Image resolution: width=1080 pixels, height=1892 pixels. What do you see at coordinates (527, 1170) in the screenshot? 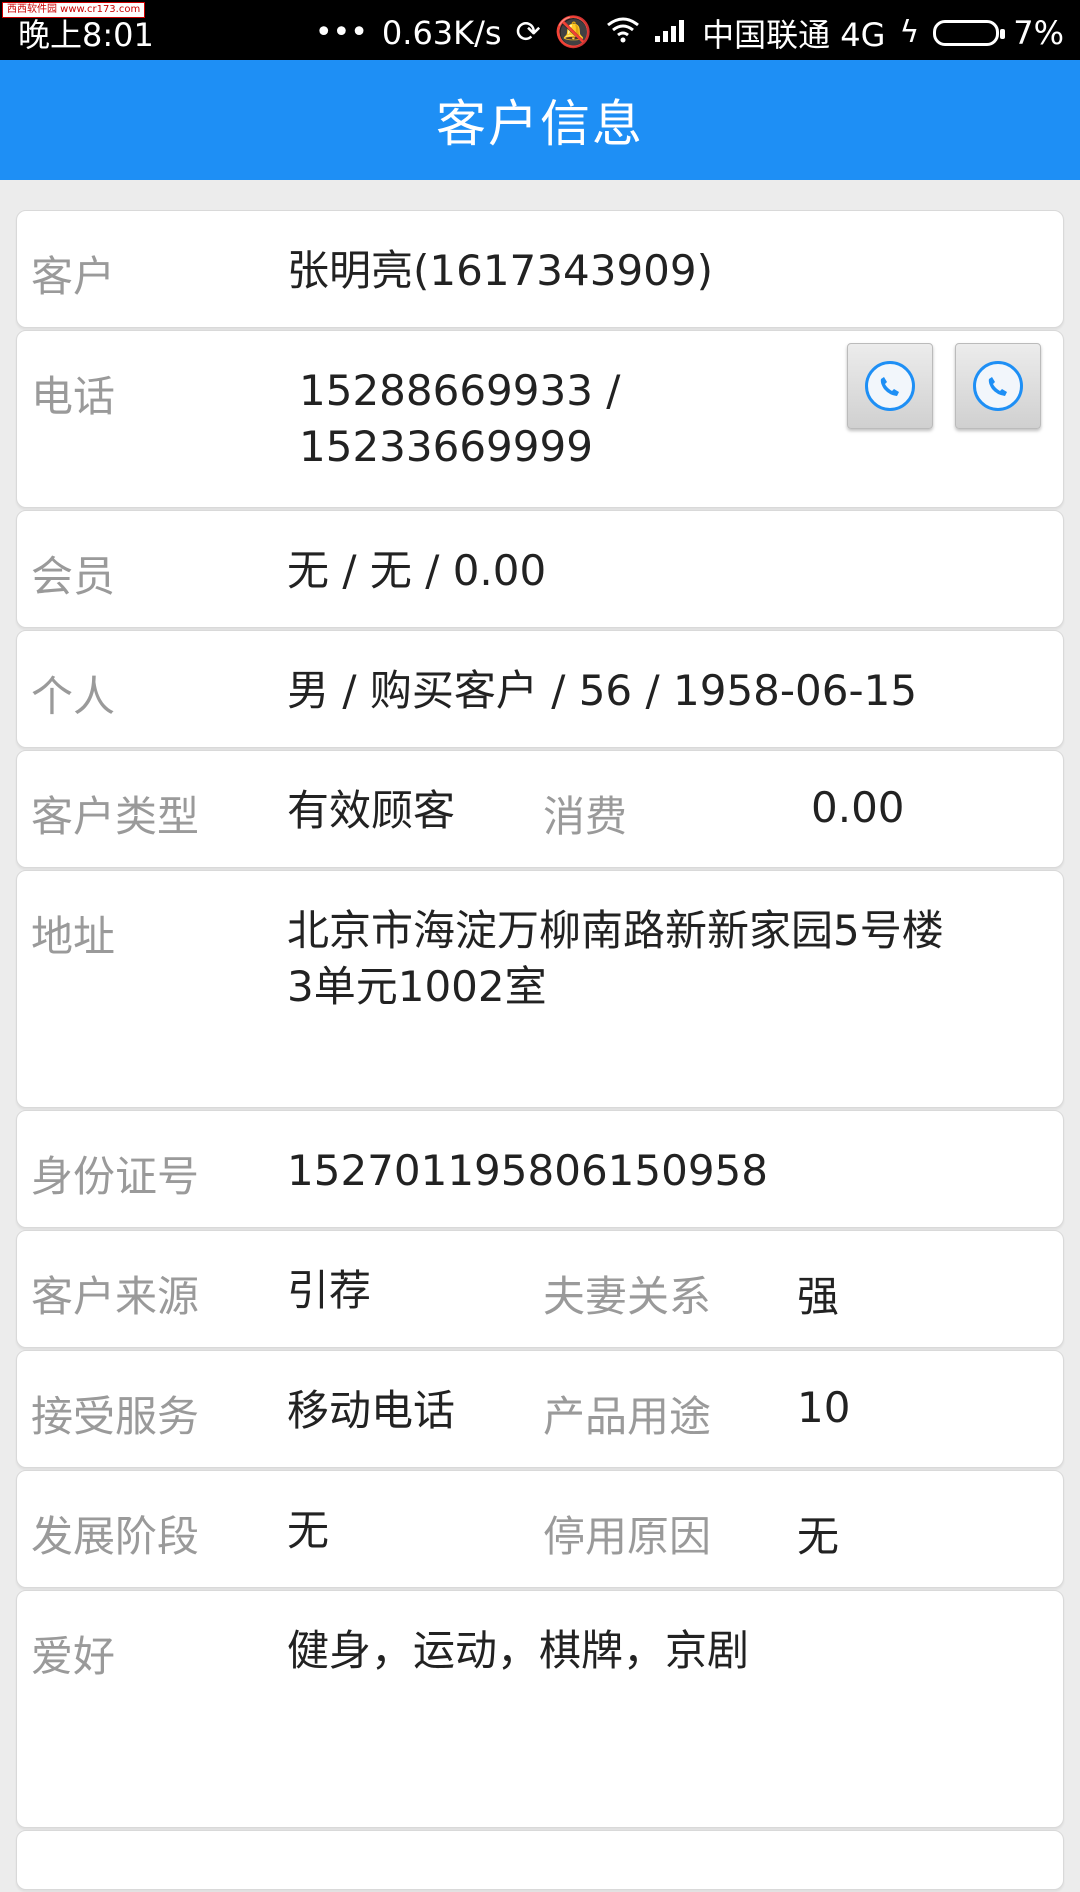
I see `row-value: 152701195806150958` at bounding box center [527, 1170].